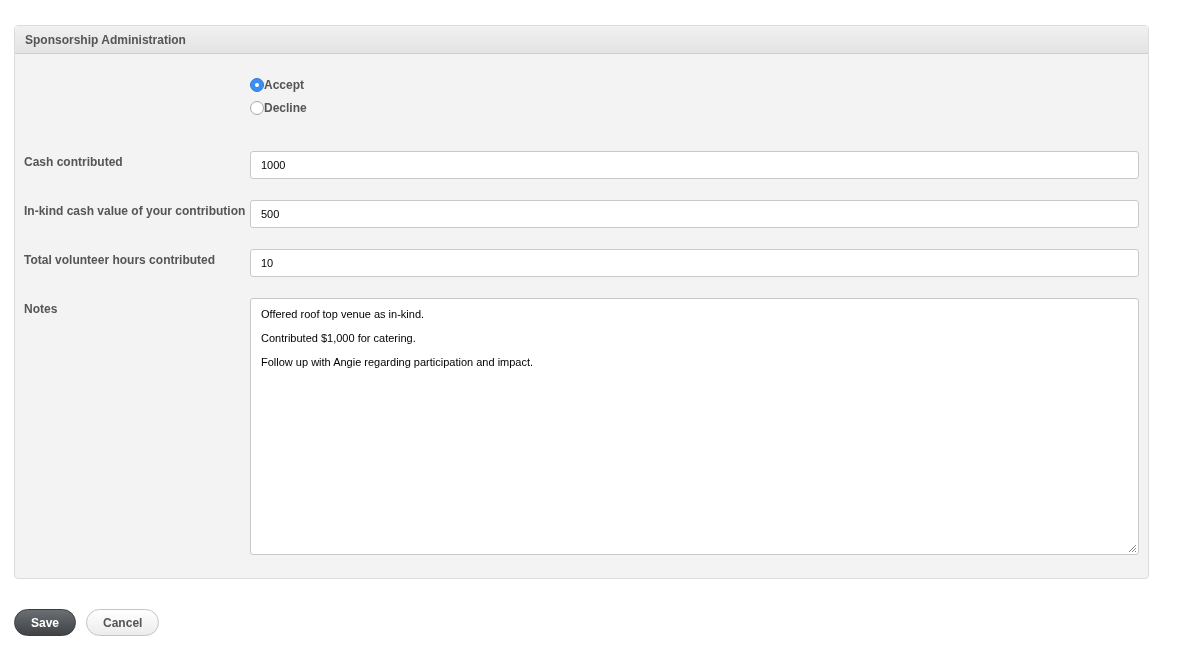  Describe the element at coordinates (285, 108) in the screenshot. I see `radio-label: Decline` at that location.